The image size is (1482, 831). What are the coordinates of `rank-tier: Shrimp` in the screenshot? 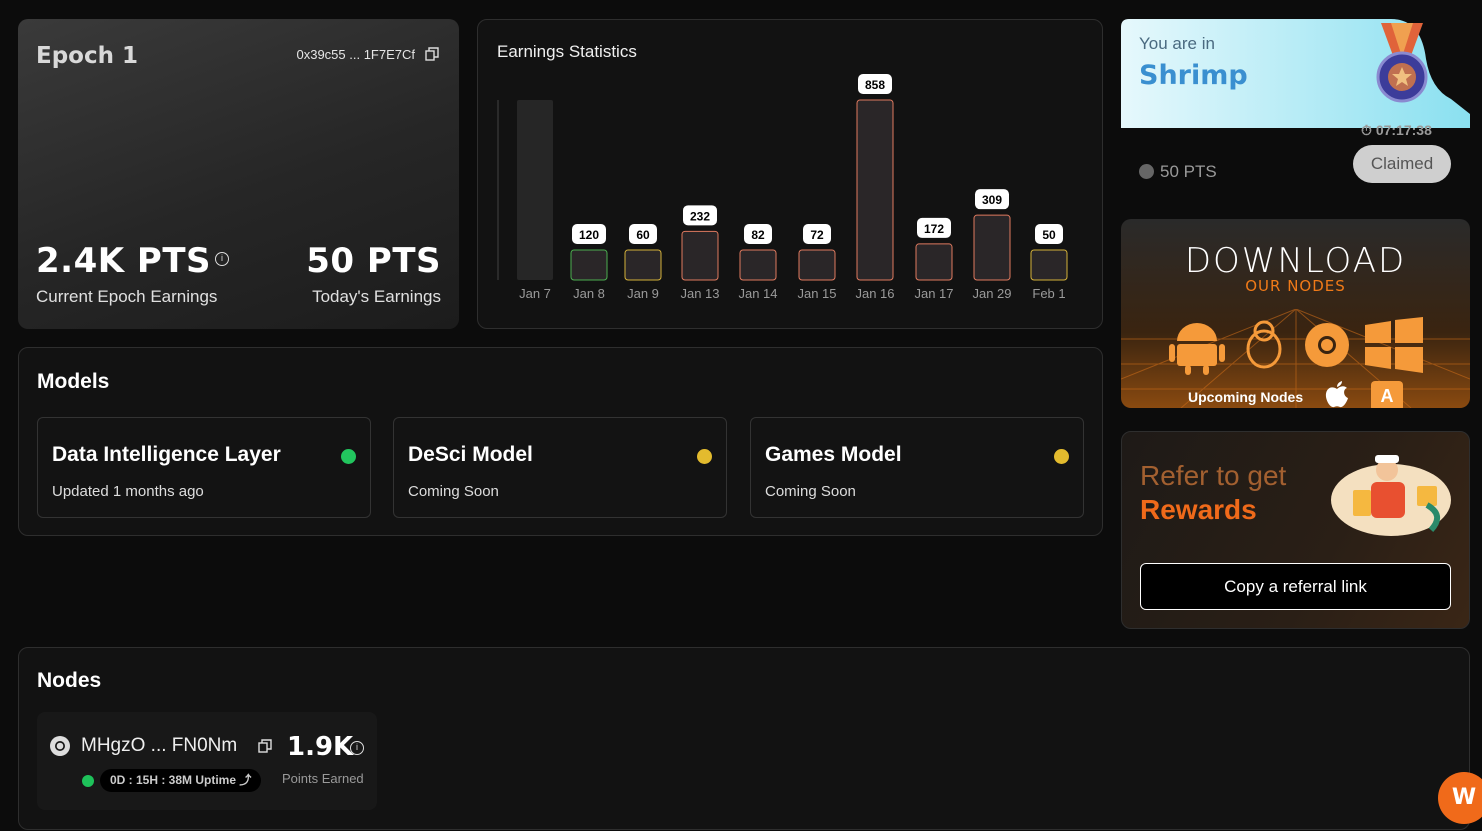 It's located at (1193, 75).